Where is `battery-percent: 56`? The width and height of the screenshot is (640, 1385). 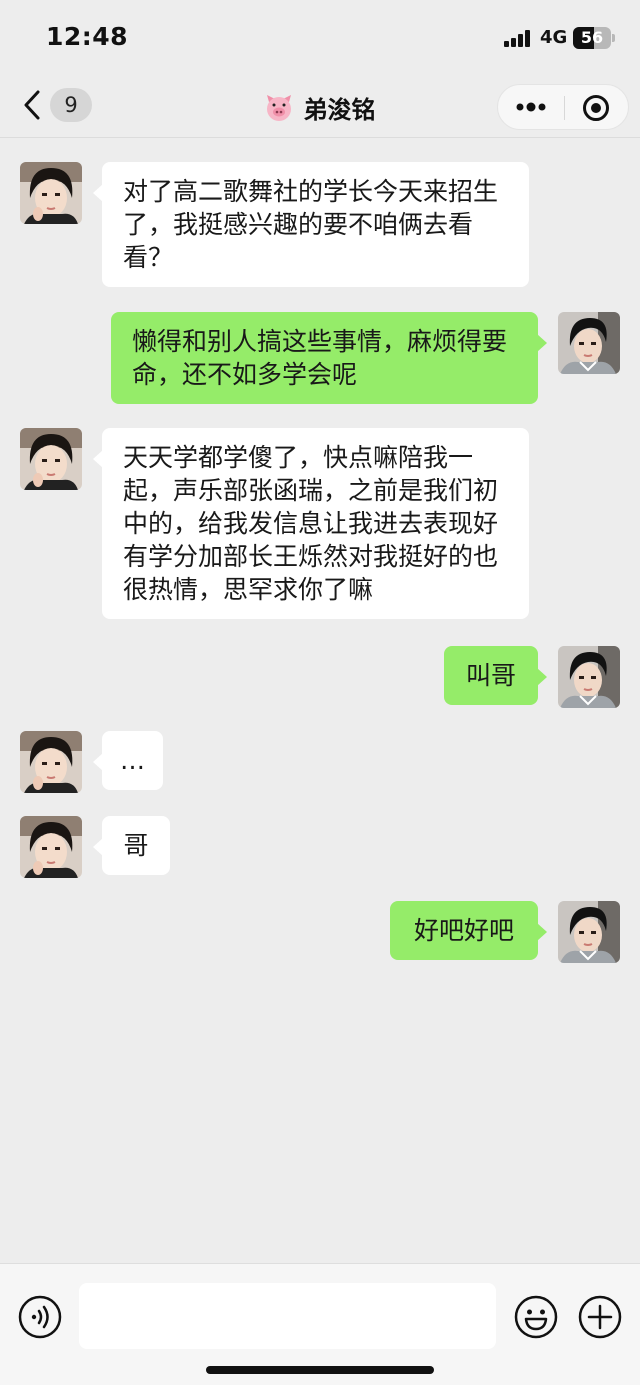
battery-percent: 56 is located at coordinates (592, 37).